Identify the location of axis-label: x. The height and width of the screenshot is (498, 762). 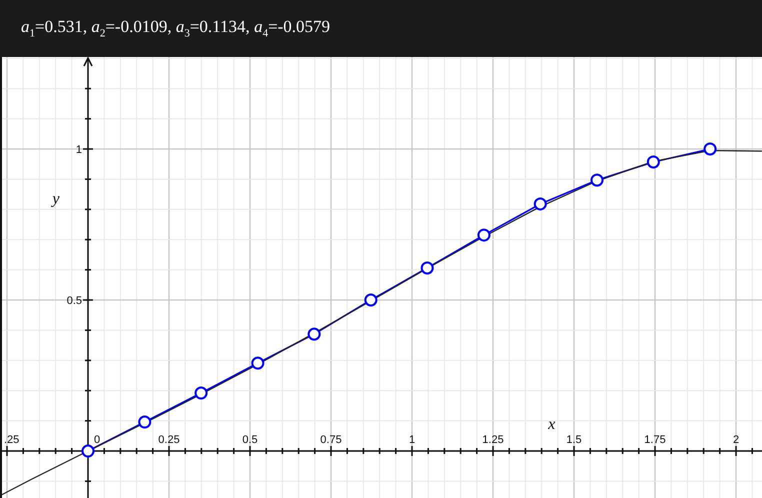
(552, 424).